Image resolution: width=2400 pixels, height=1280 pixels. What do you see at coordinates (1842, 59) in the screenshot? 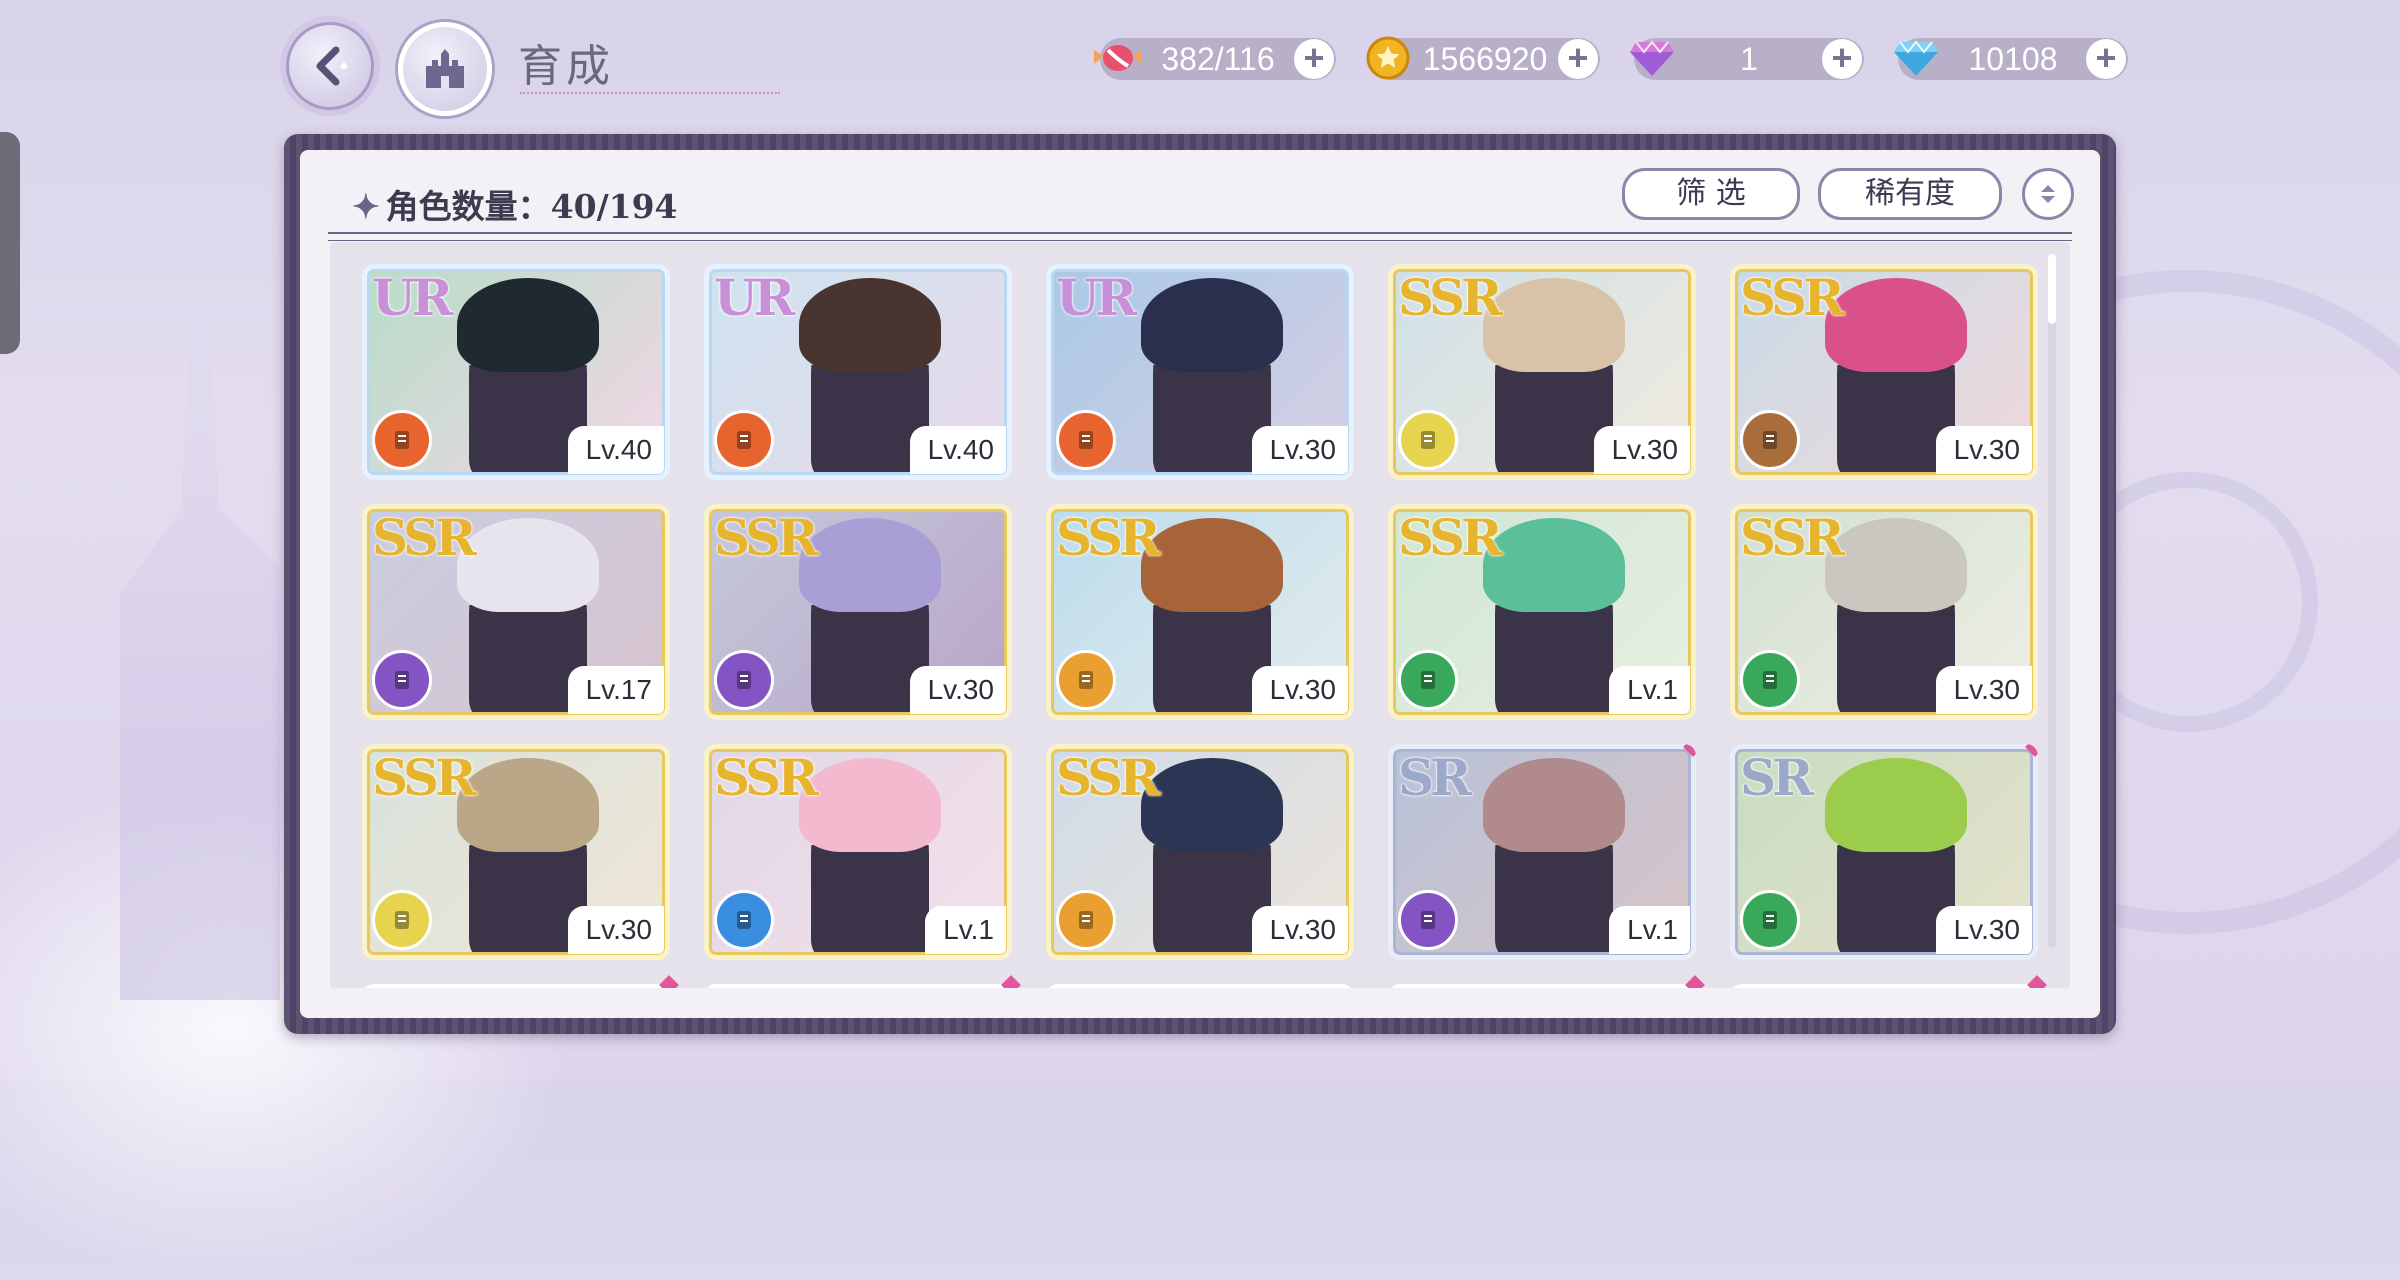
I see `add-pink-gem-button: +` at bounding box center [1842, 59].